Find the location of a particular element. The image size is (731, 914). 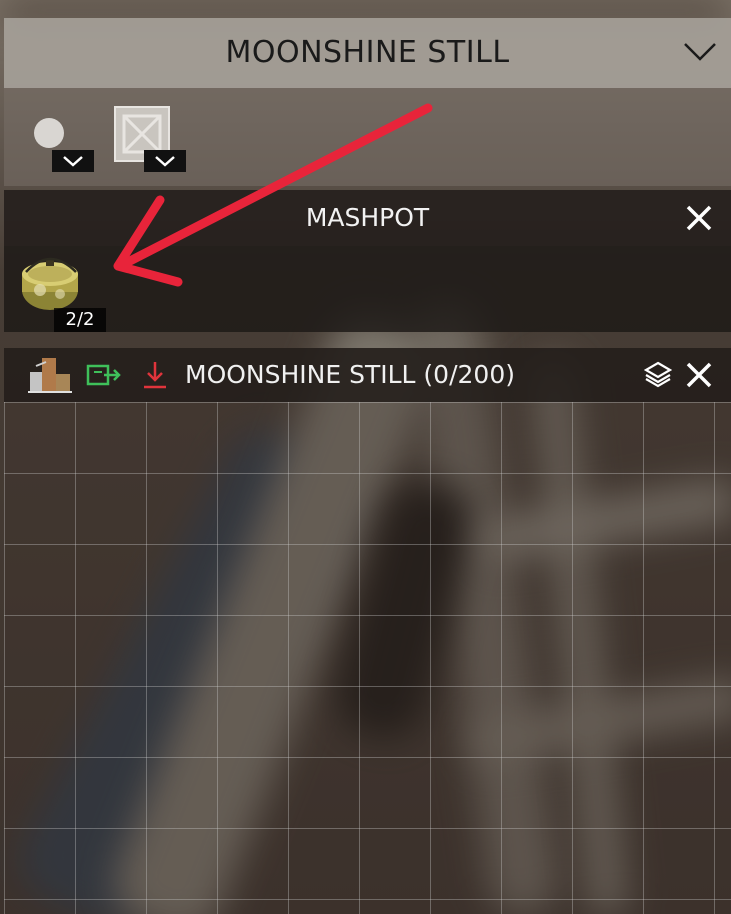

item-count: 2/2 is located at coordinates (80, 320).